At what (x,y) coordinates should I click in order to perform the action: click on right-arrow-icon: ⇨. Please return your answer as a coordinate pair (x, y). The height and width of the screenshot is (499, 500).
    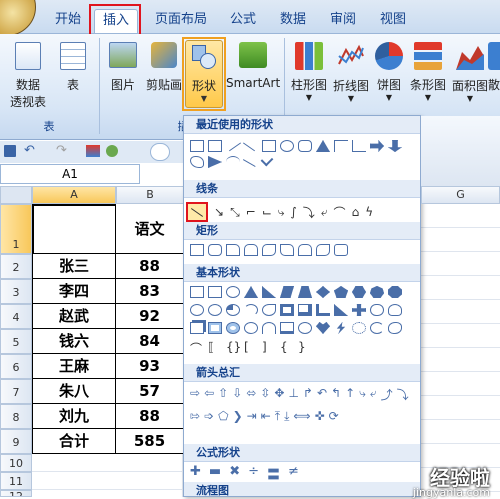
    Looking at the image, I should click on (195, 394).